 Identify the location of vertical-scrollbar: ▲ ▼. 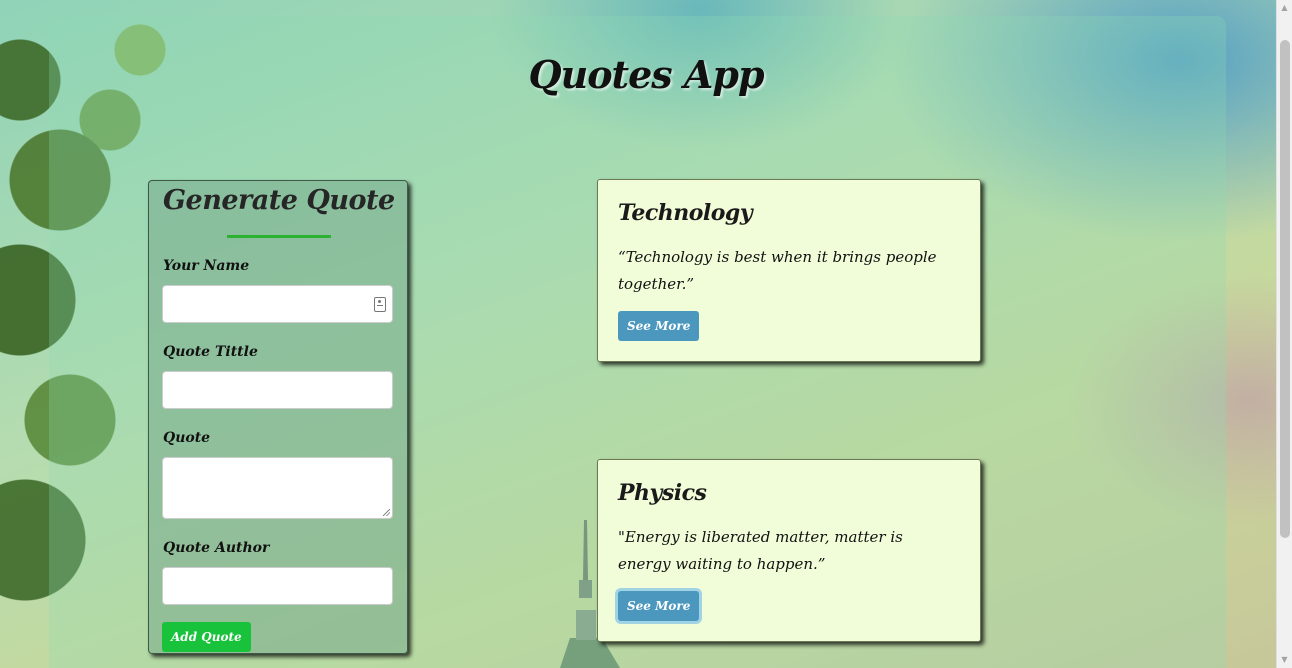
(1284, 334).